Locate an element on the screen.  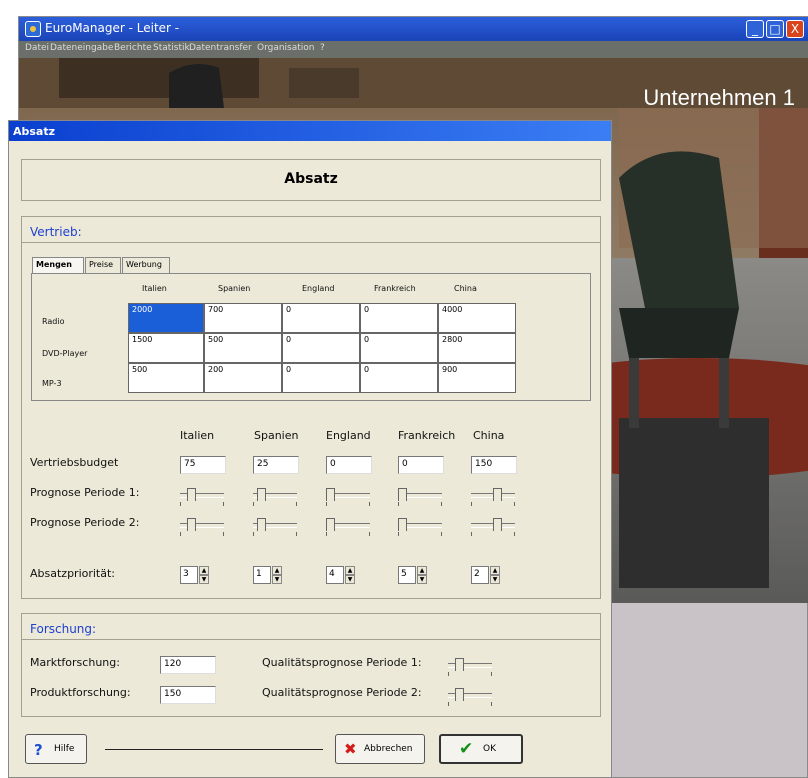
grid-row-label: DVD-Player is located at coordinates (65, 353).